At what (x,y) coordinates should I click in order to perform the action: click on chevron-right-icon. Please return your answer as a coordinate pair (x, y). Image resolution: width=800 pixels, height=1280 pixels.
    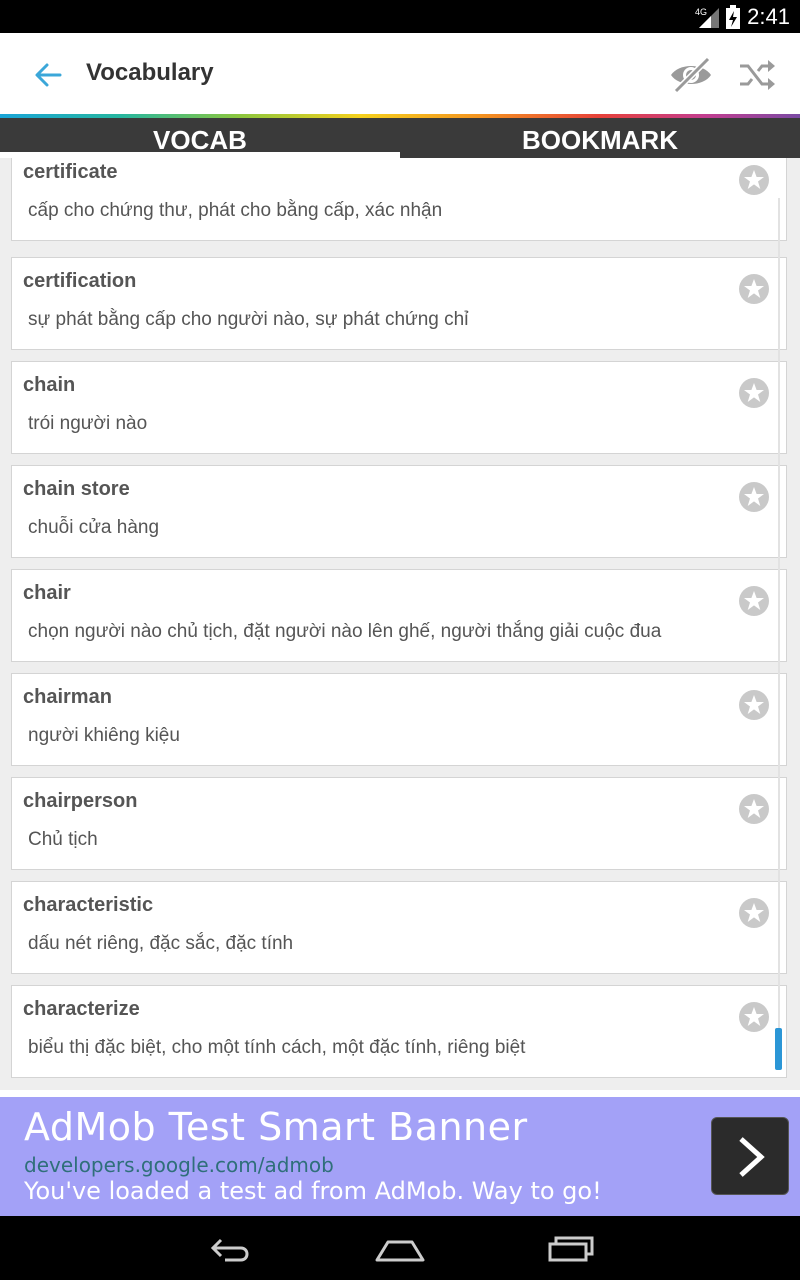
    Looking at the image, I should click on (752, 1157).